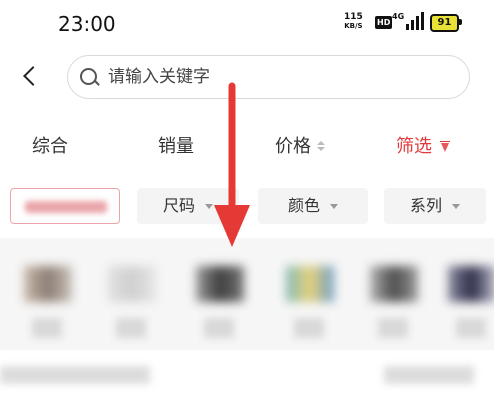  What do you see at coordinates (273, 77) in the screenshot?
I see `search-input` at bounding box center [273, 77].